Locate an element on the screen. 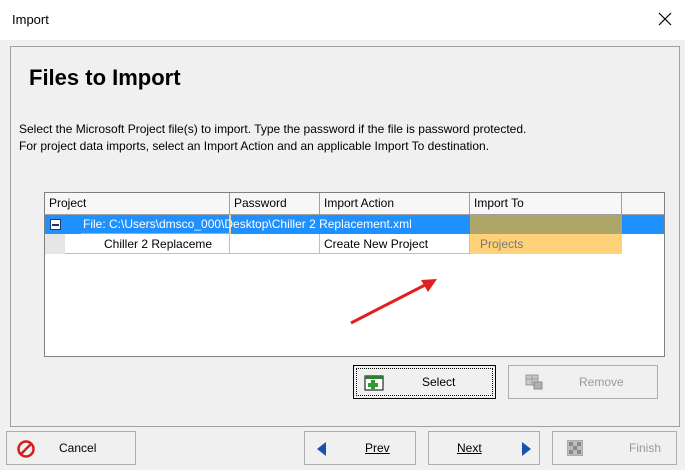  remove-label: Remove is located at coordinates (601, 382).